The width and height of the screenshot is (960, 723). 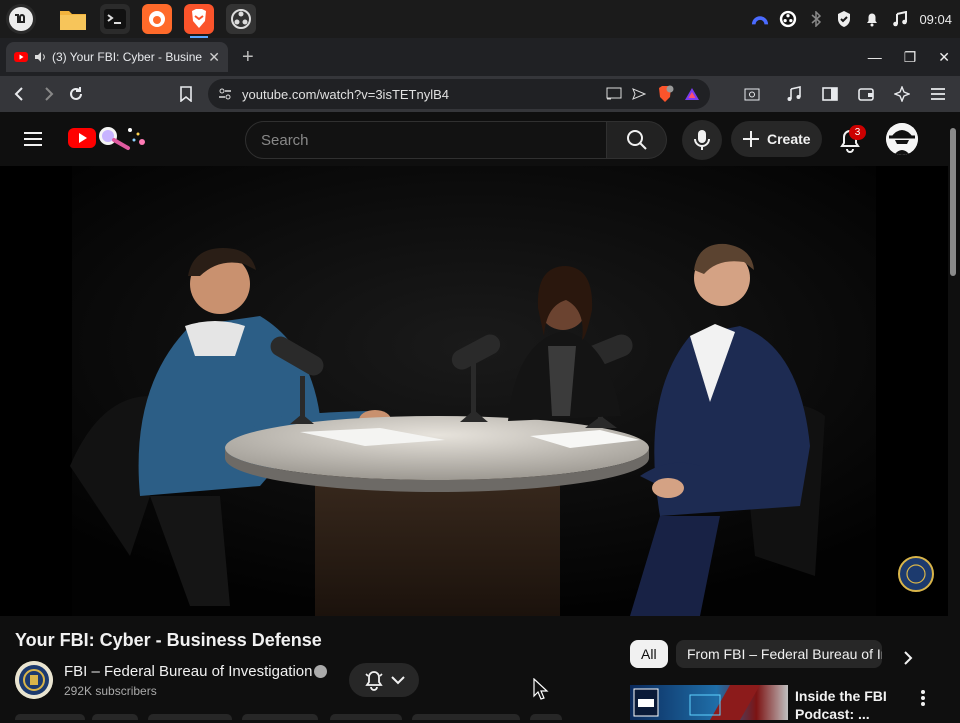 I want to click on browser-toolbar: youtube.com/watch?v=3isTETnylB4, so click(x=480, y=94).